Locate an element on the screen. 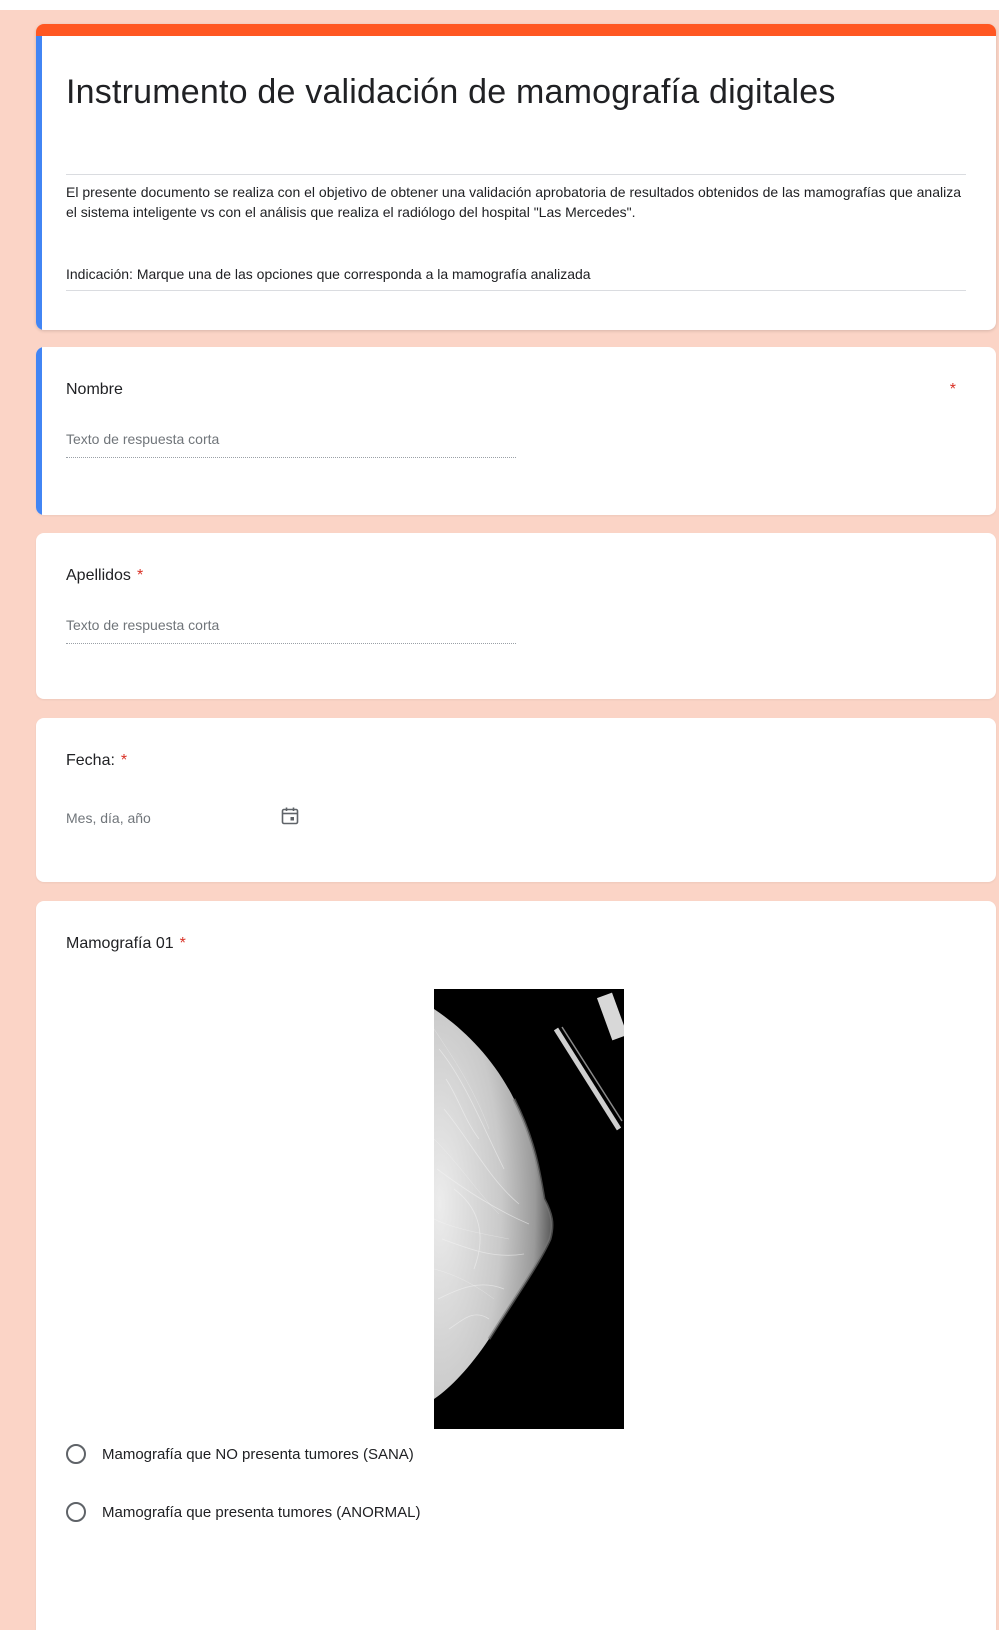 This screenshot has height=1630, width=999. mammogram-image is located at coordinates (529, 1209).